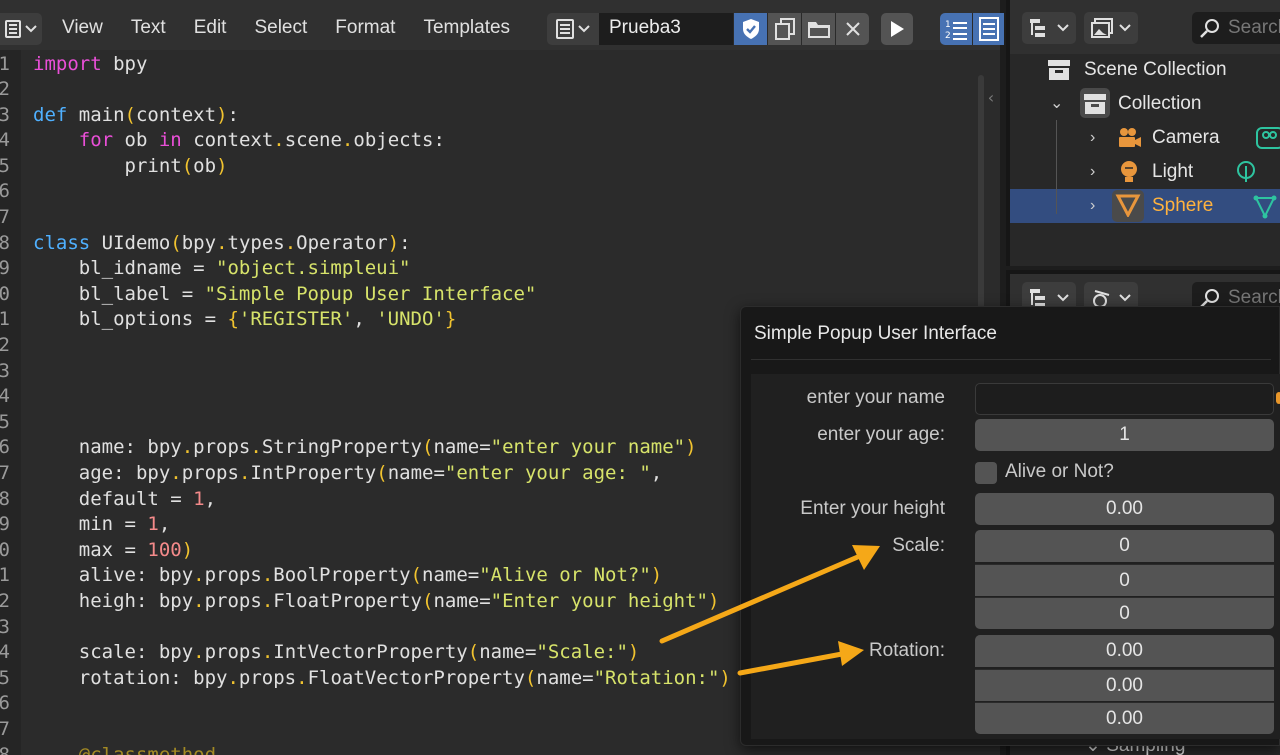 Image resolution: width=1280 pixels, height=755 pixels. I want to click on code-token: for, so click(96, 140).